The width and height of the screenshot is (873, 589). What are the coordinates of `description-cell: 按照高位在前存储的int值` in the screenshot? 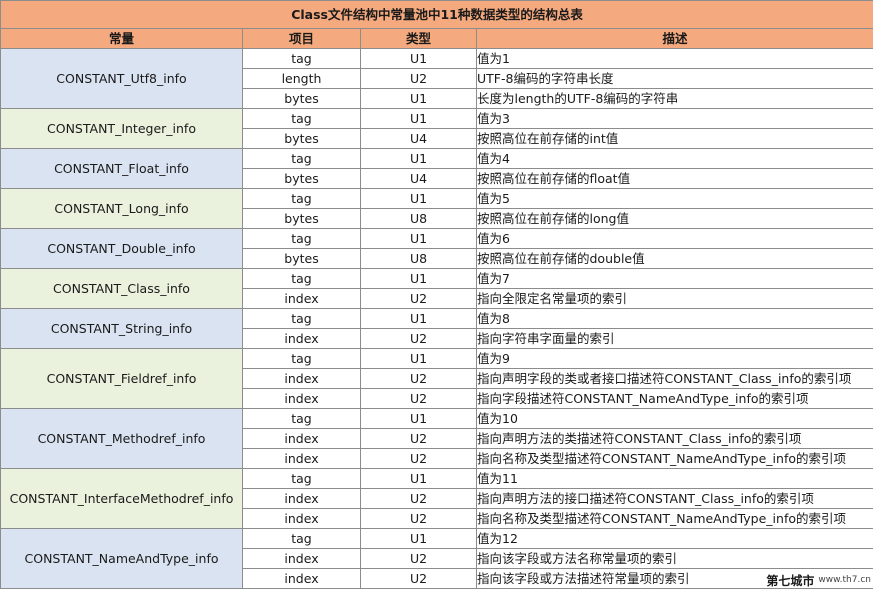 It's located at (674, 138).